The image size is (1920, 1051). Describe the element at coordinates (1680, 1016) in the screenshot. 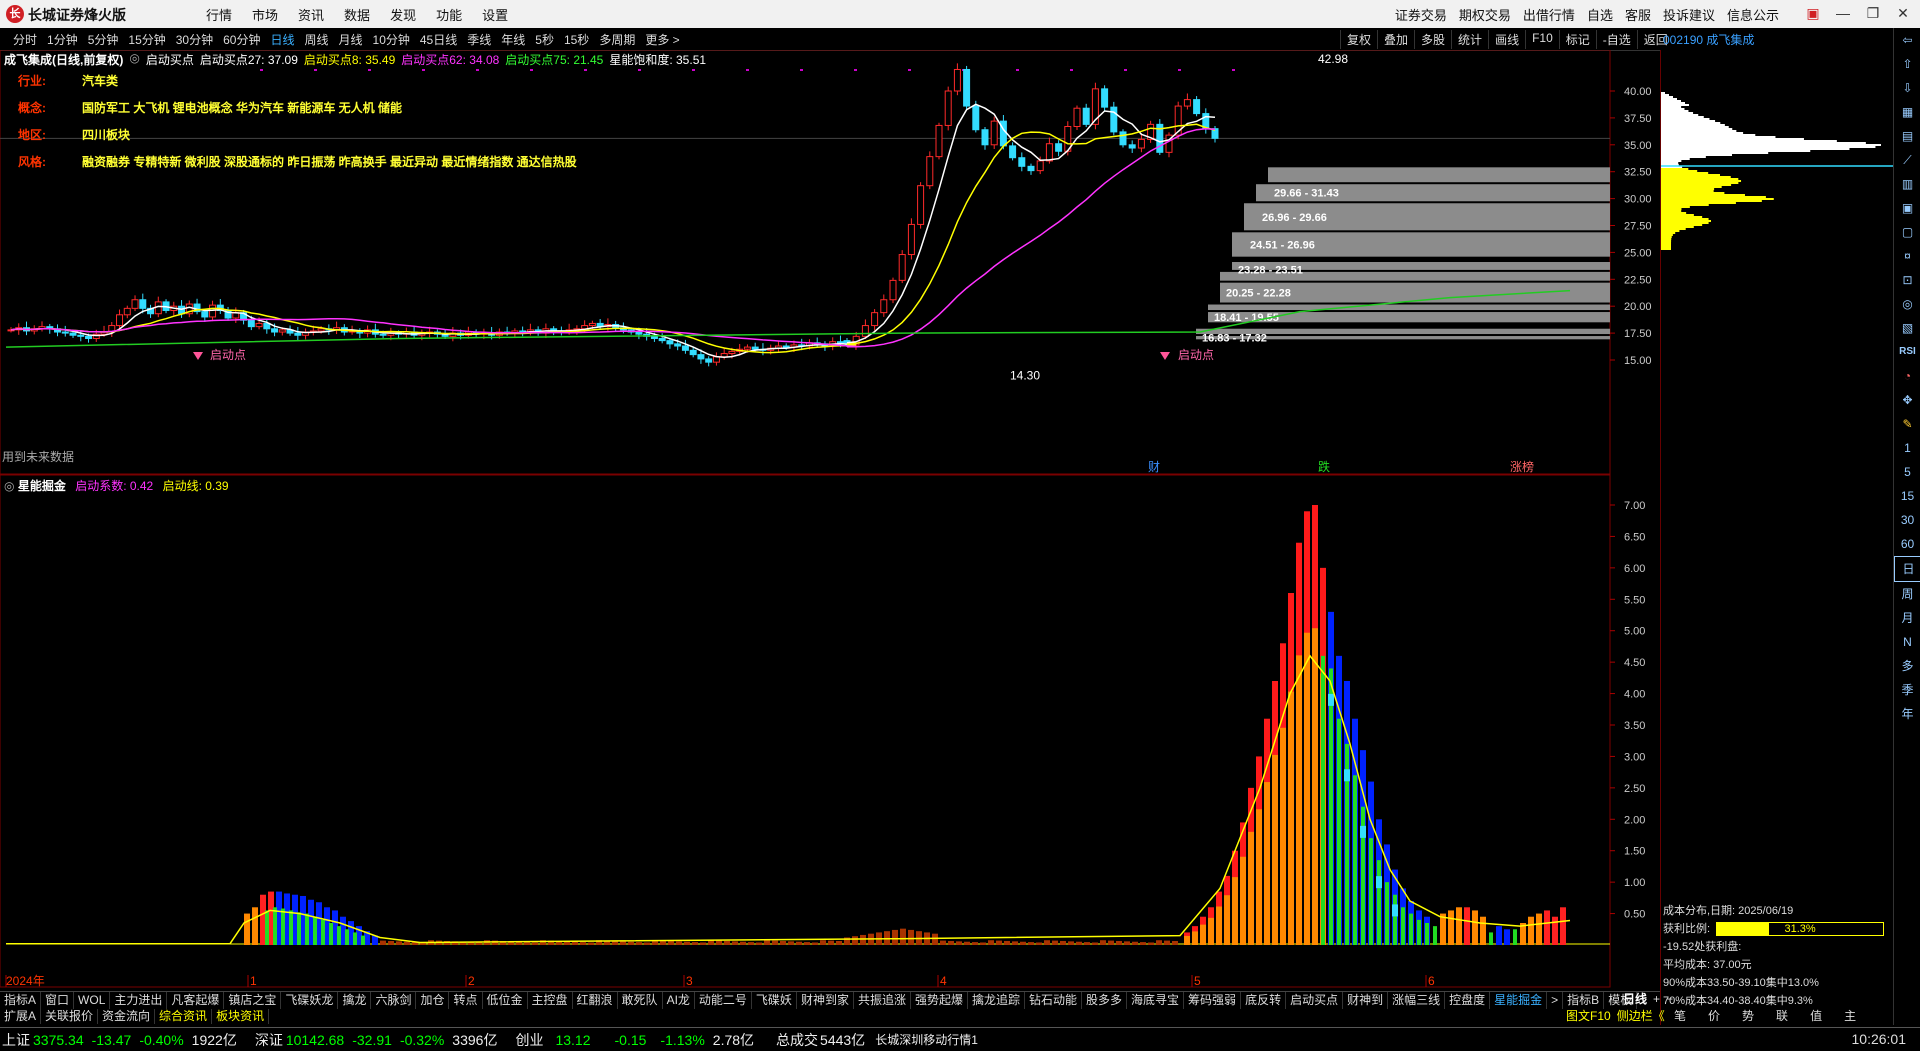

I see `panel-tab: 笔` at that location.